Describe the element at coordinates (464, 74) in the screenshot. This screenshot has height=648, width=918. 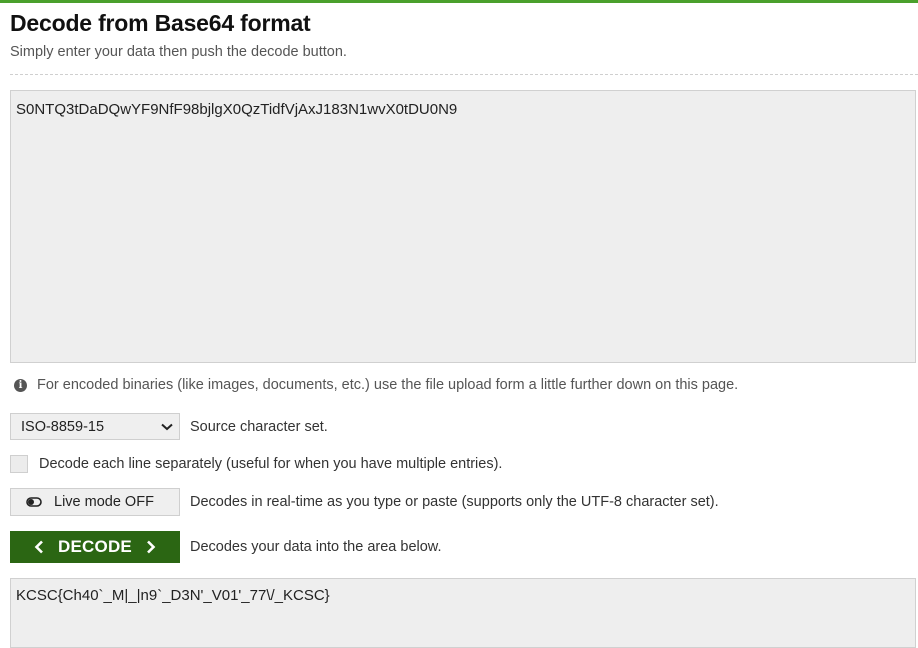
I see `divider` at that location.